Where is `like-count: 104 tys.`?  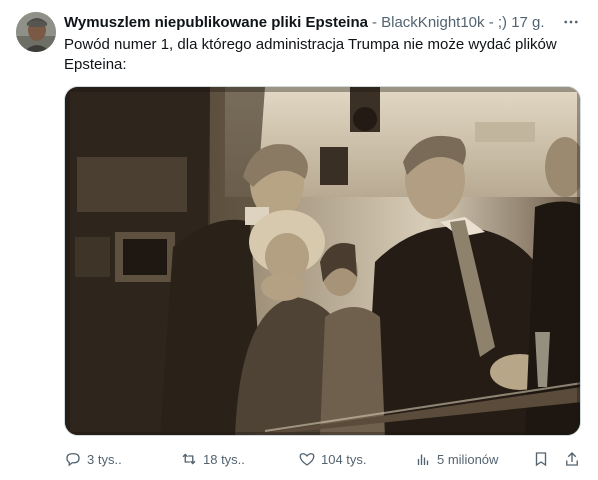 like-count: 104 tys. is located at coordinates (344, 459).